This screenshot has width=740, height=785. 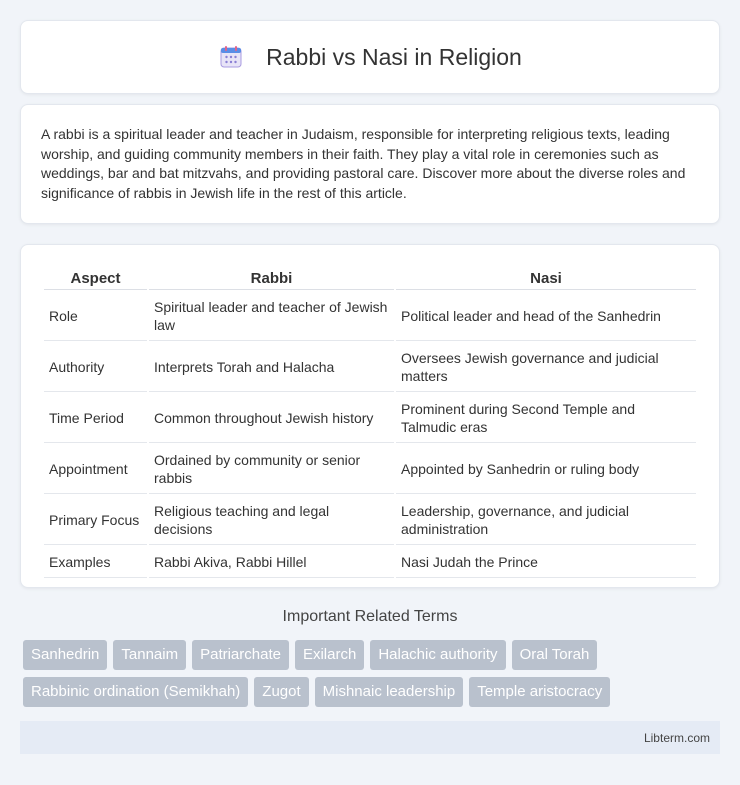 What do you see at coordinates (370, 616) in the screenshot?
I see `related-terms-title: Important Related Terms` at bounding box center [370, 616].